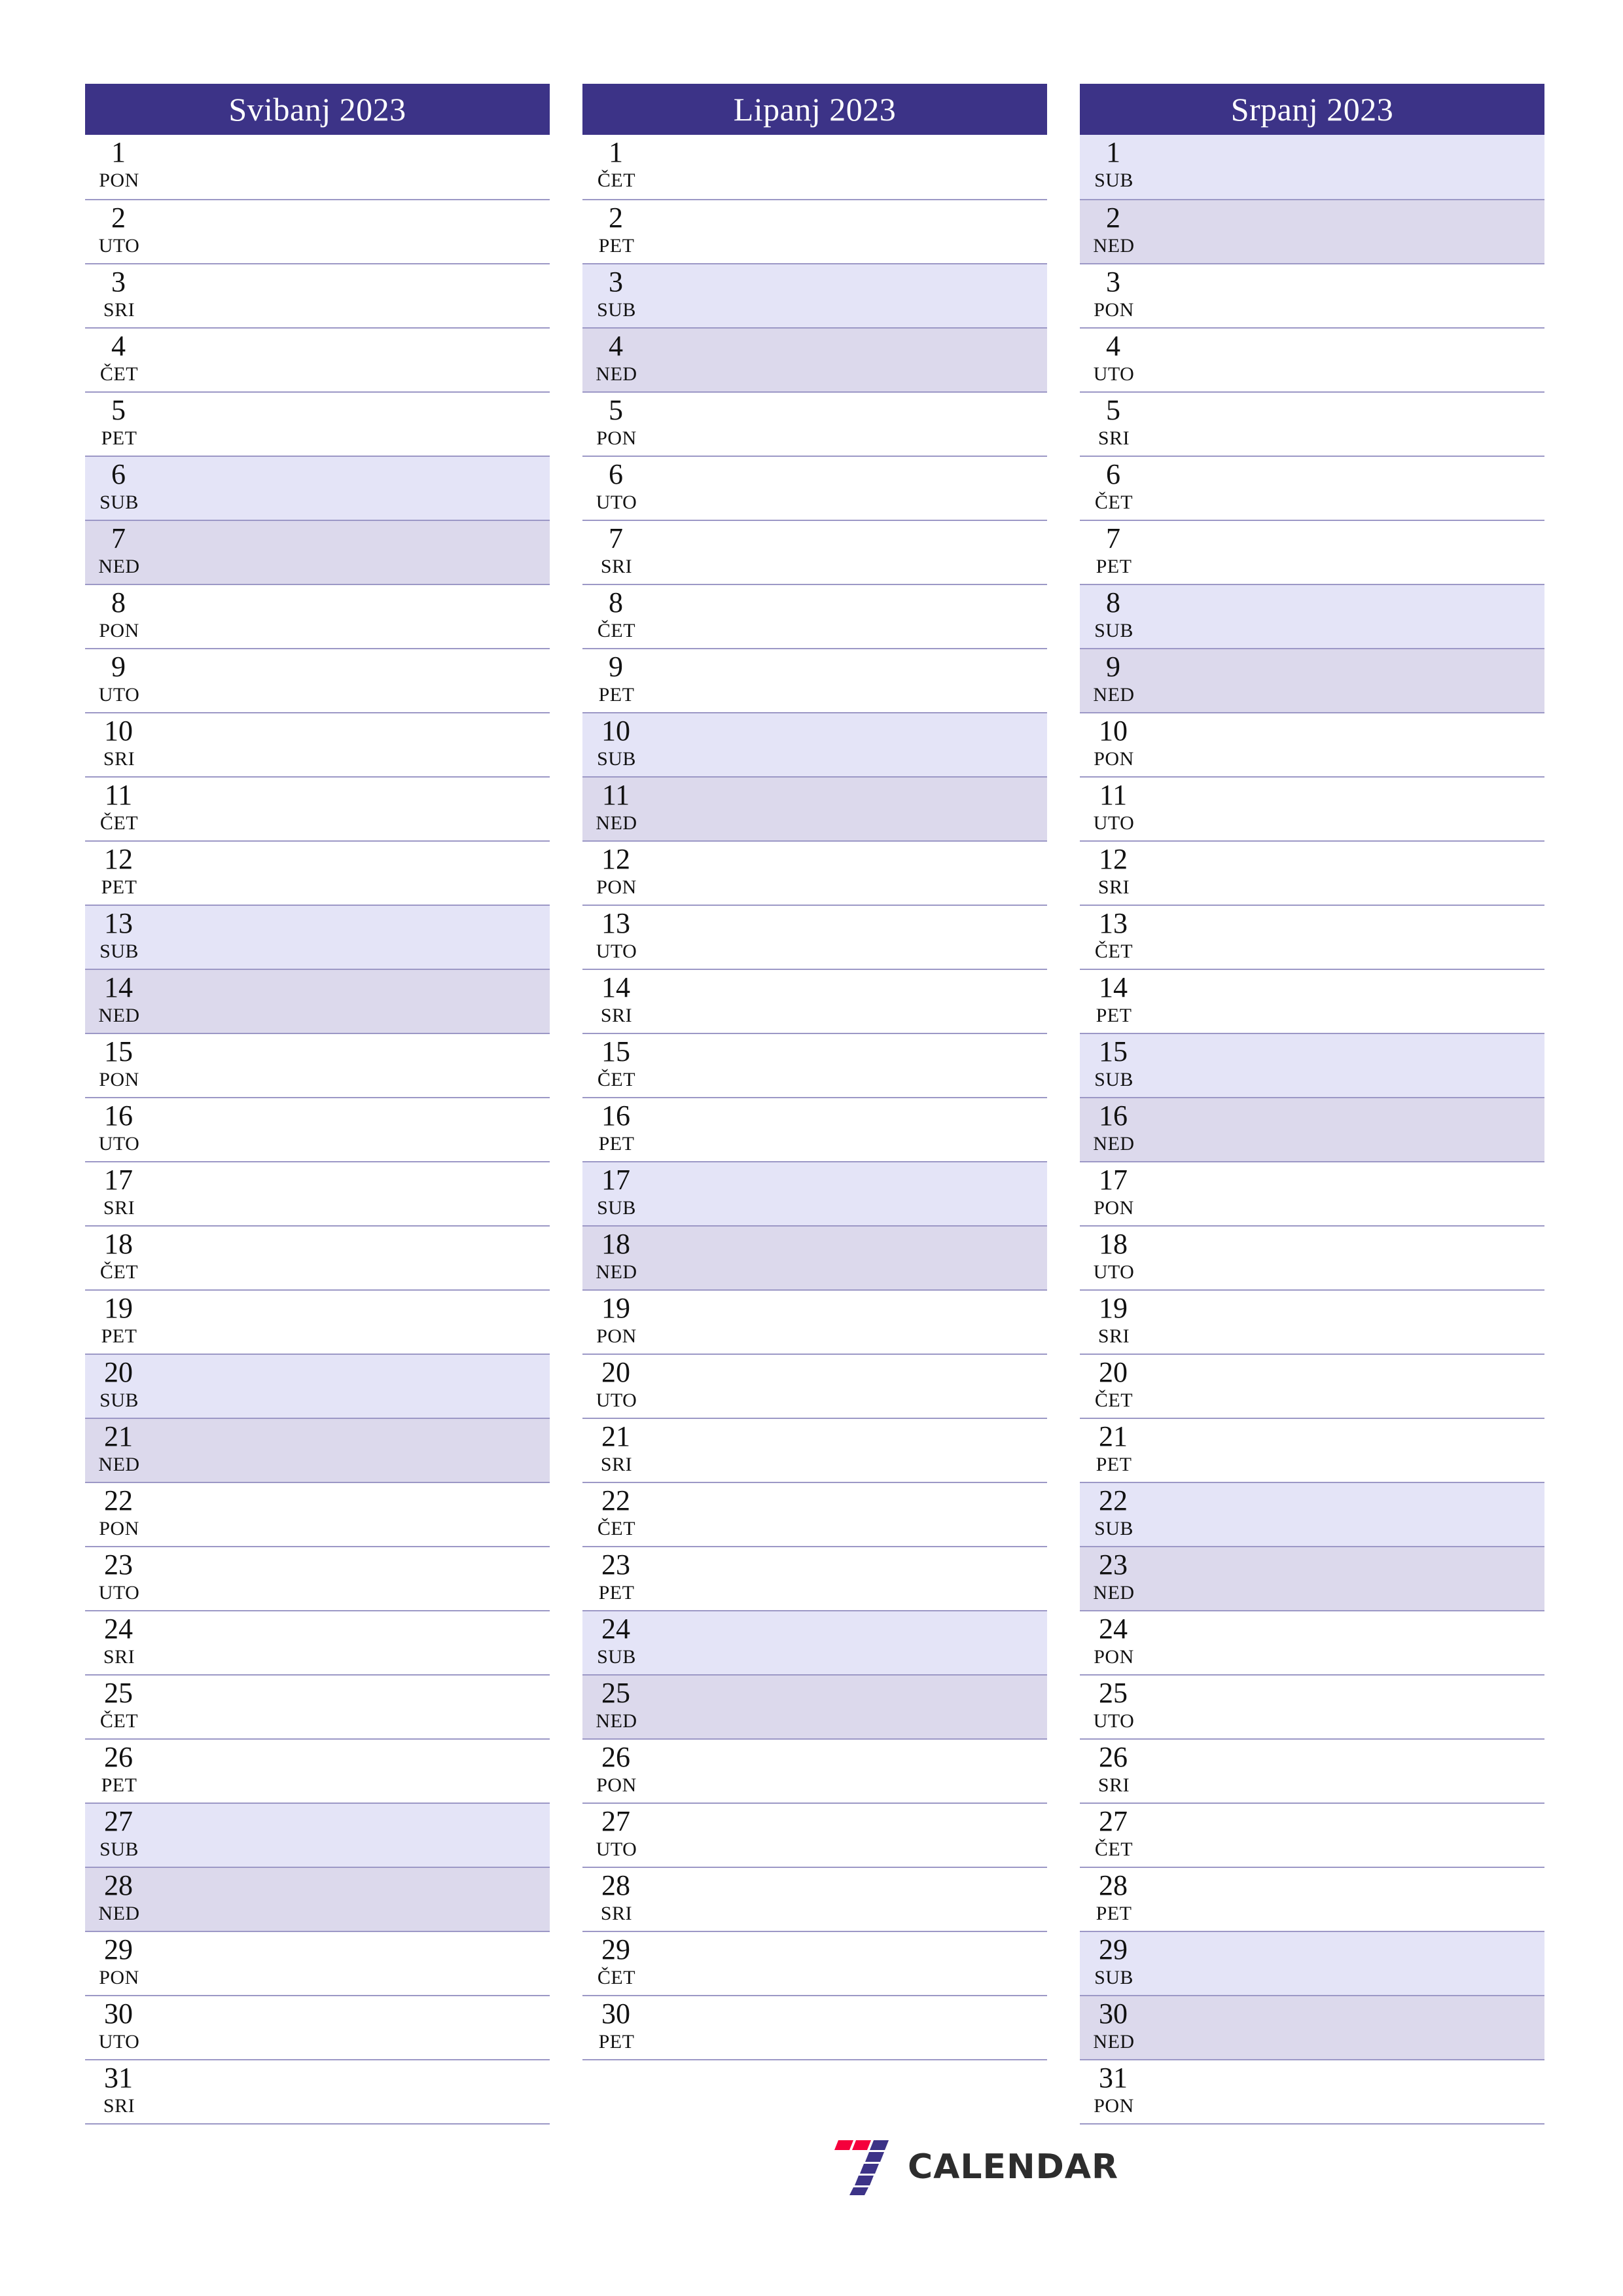 The height and width of the screenshot is (2296, 1623). Describe the element at coordinates (1312, 1129) in the screenshot. I see `day-row: 16 NED` at that location.